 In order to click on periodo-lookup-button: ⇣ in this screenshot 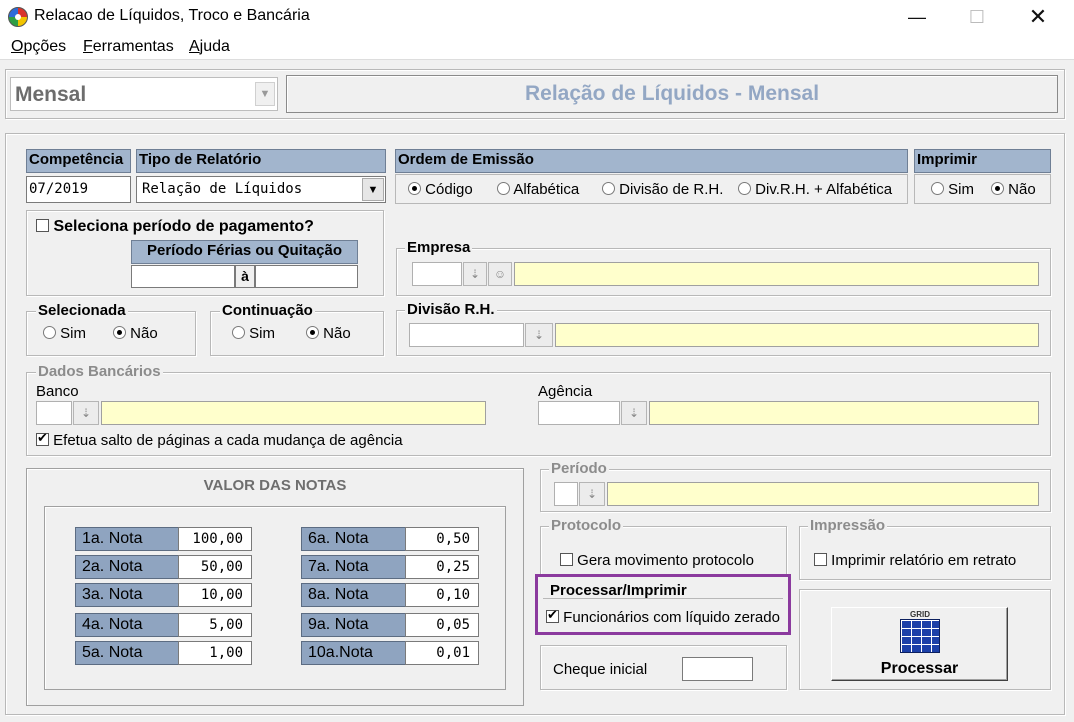, I will do `click(592, 494)`.